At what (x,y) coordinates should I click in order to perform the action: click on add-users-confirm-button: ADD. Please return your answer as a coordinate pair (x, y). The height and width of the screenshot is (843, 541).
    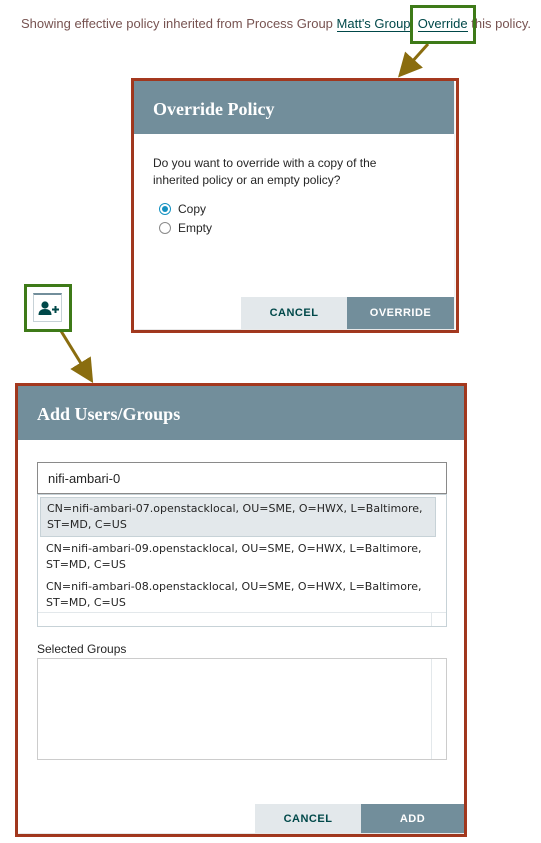
    Looking at the image, I should click on (412, 818).